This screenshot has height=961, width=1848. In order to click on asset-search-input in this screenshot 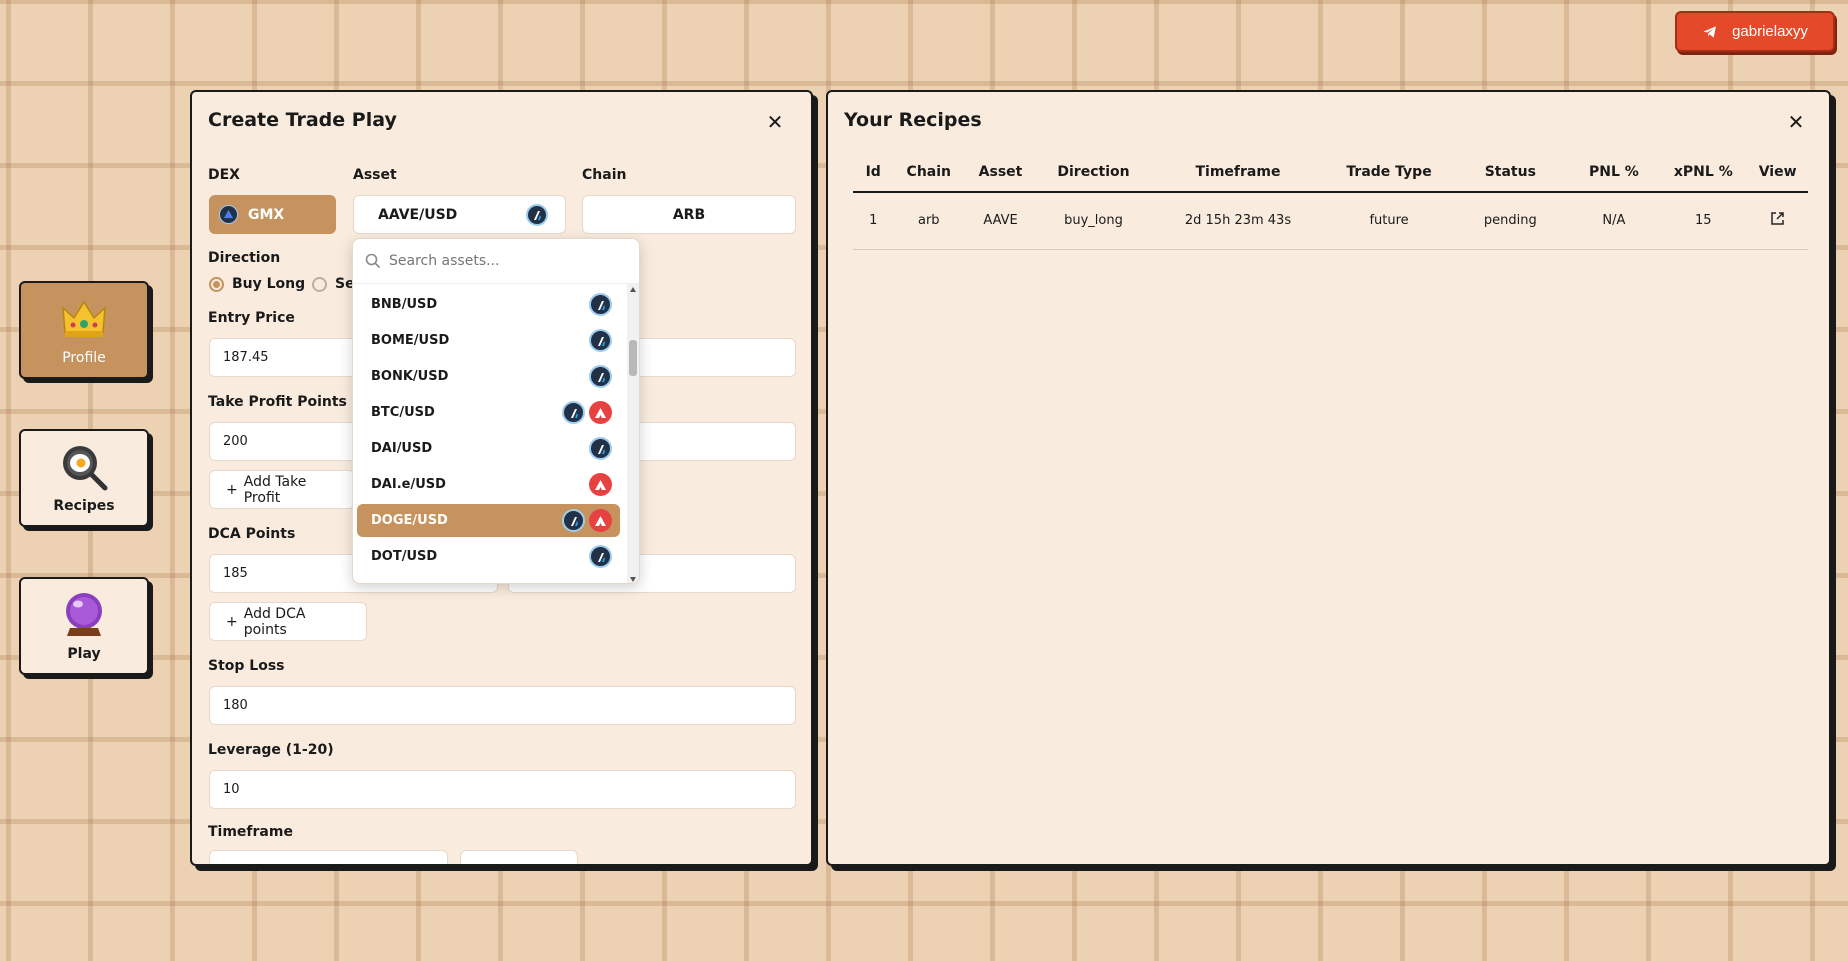, I will do `click(499, 261)`.